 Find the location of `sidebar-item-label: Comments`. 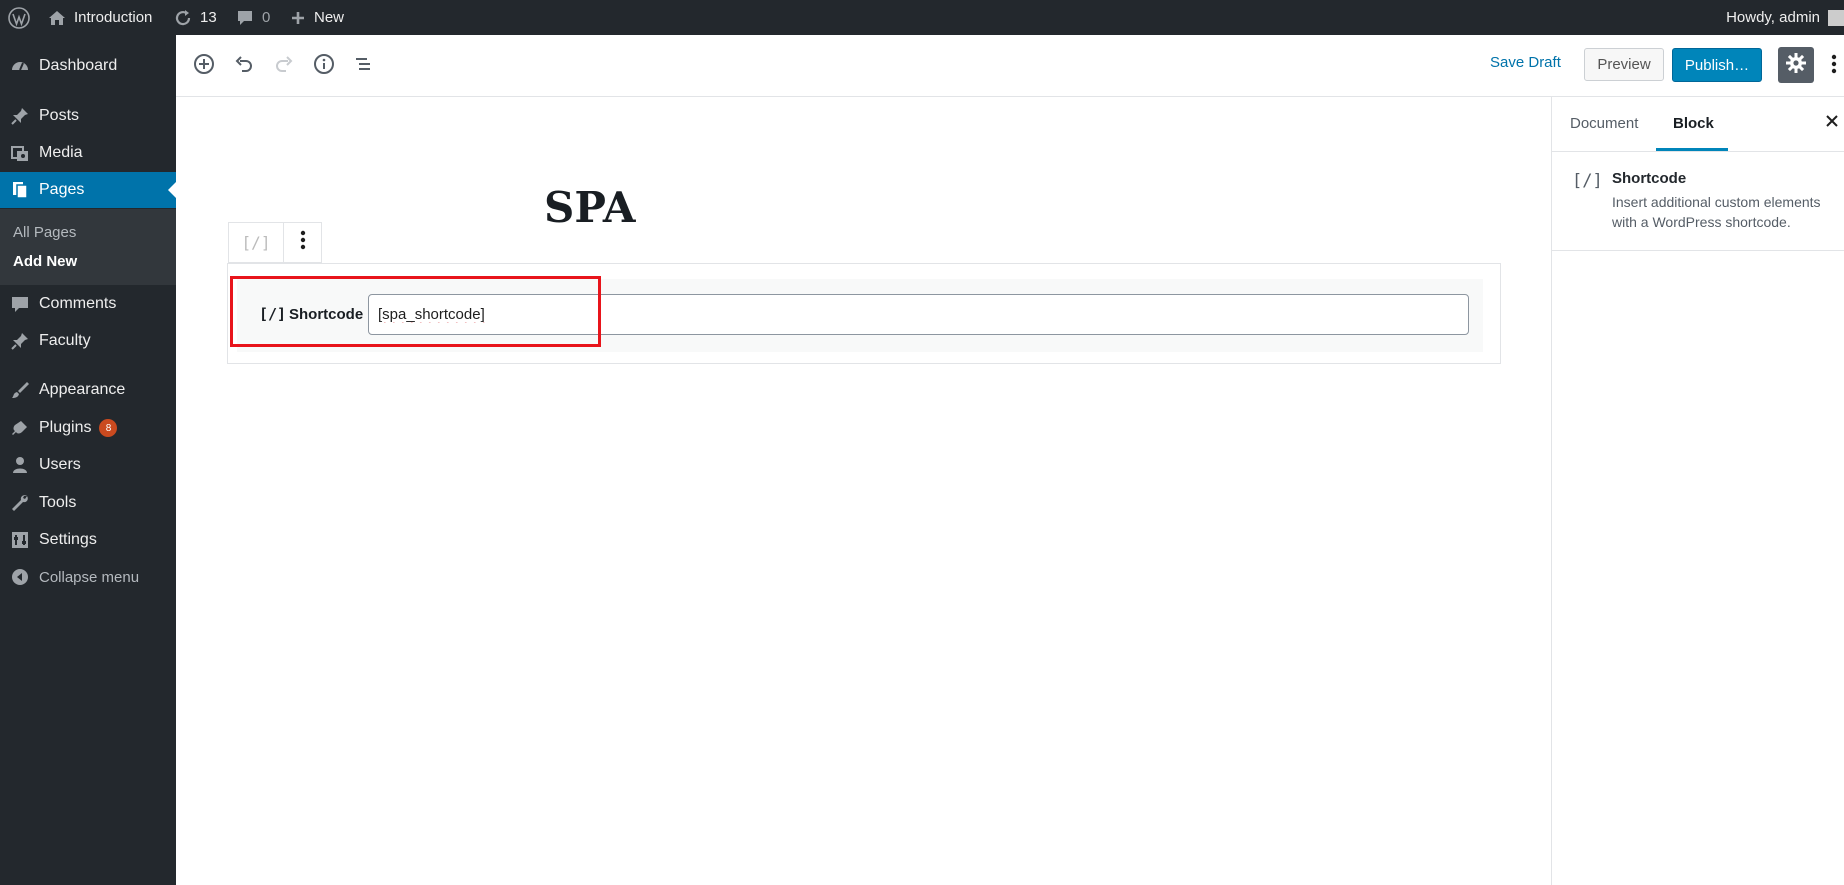

sidebar-item-label: Comments is located at coordinates (78, 303).